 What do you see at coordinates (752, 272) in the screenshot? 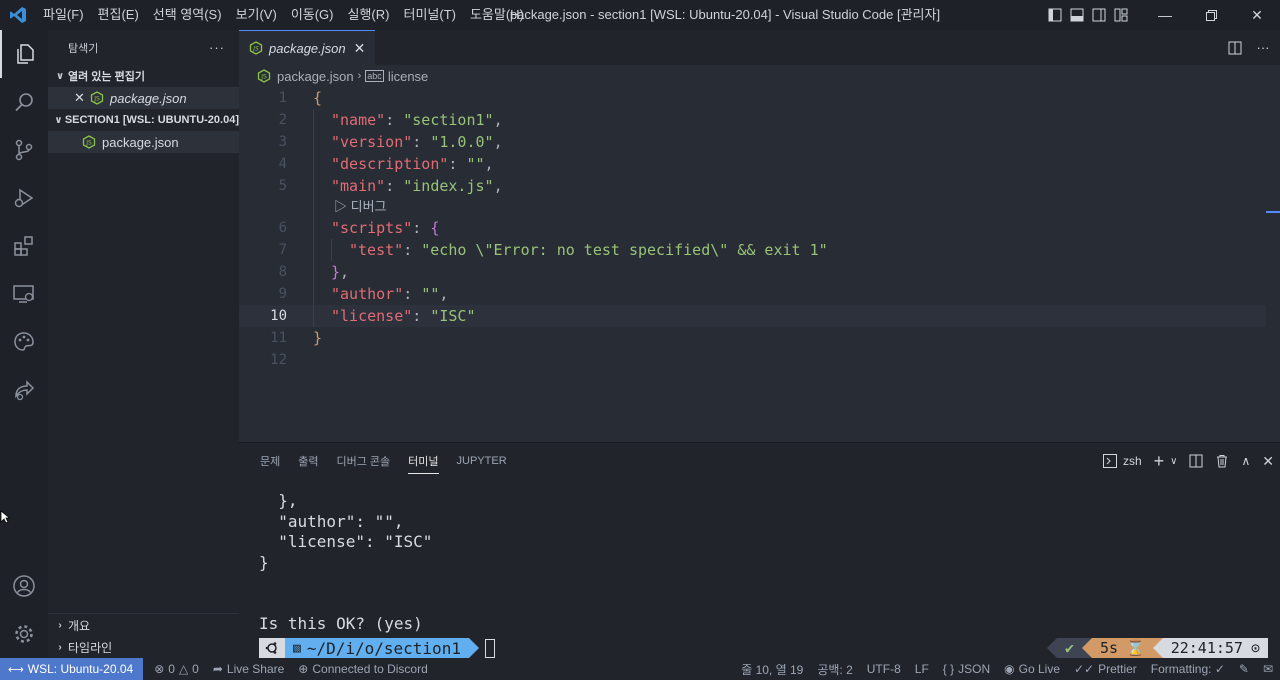
I see `code-line: 8},` at bounding box center [752, 272].